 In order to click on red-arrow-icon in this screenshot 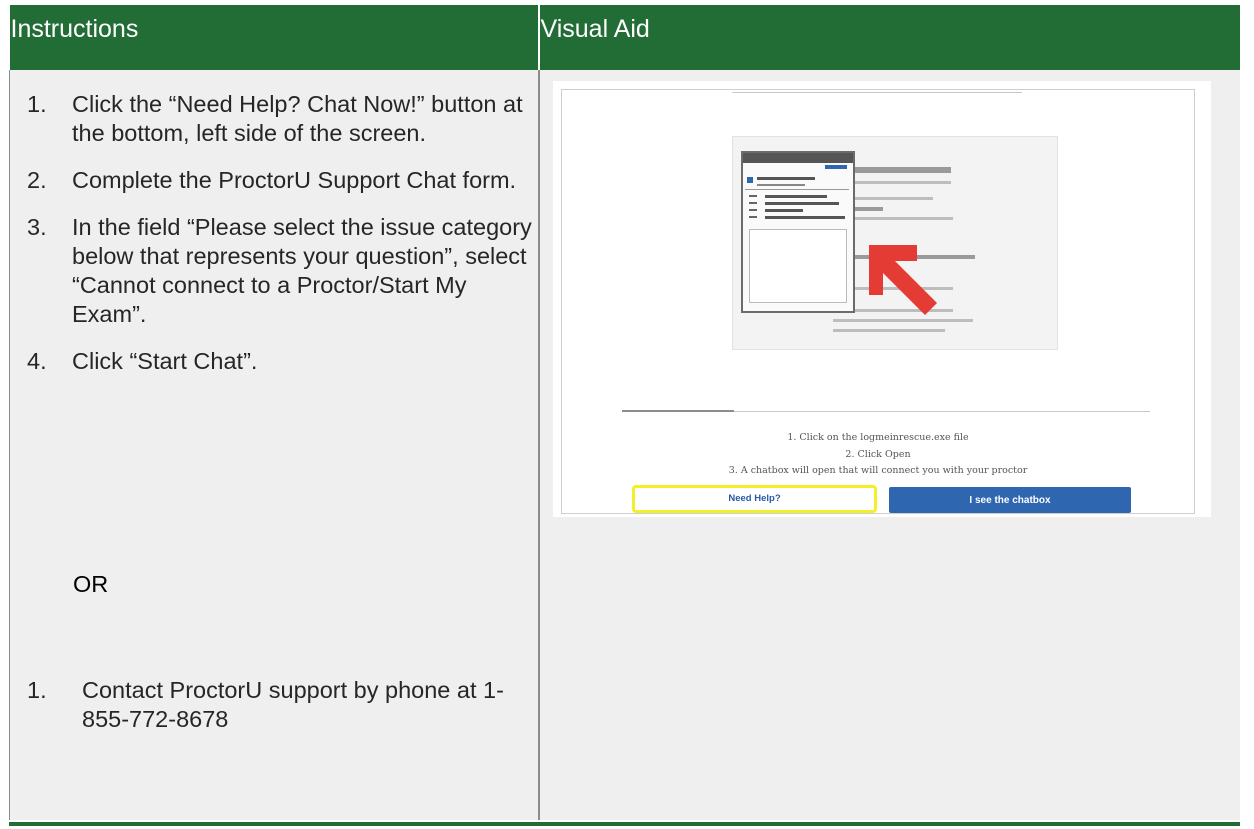, I will do `click(903, 280)`.